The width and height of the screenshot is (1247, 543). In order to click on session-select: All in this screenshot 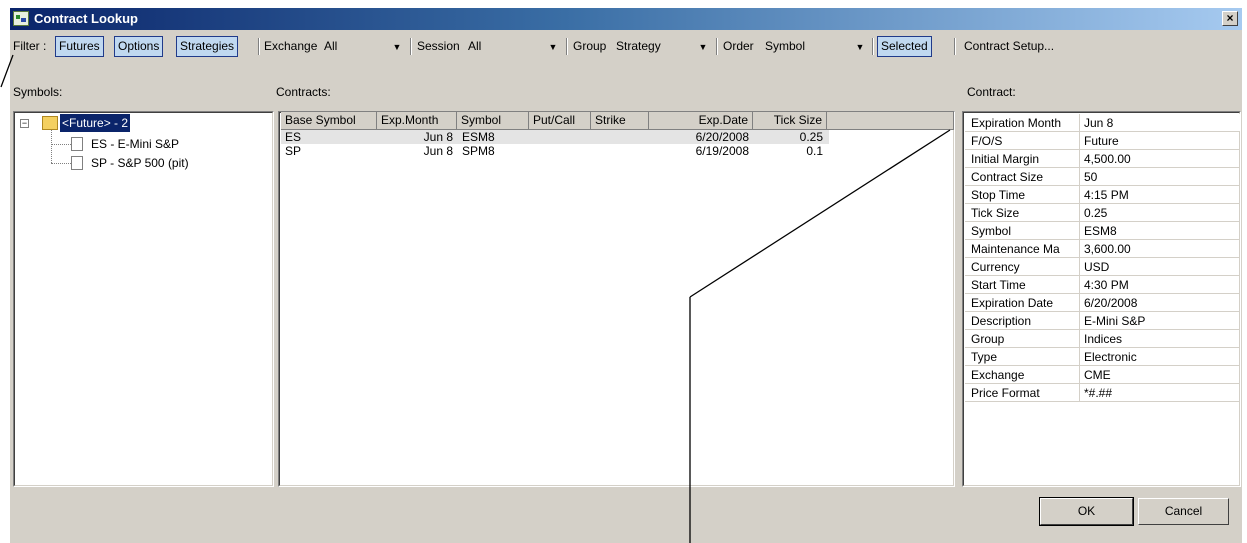, I will do `click(474, 46)`.